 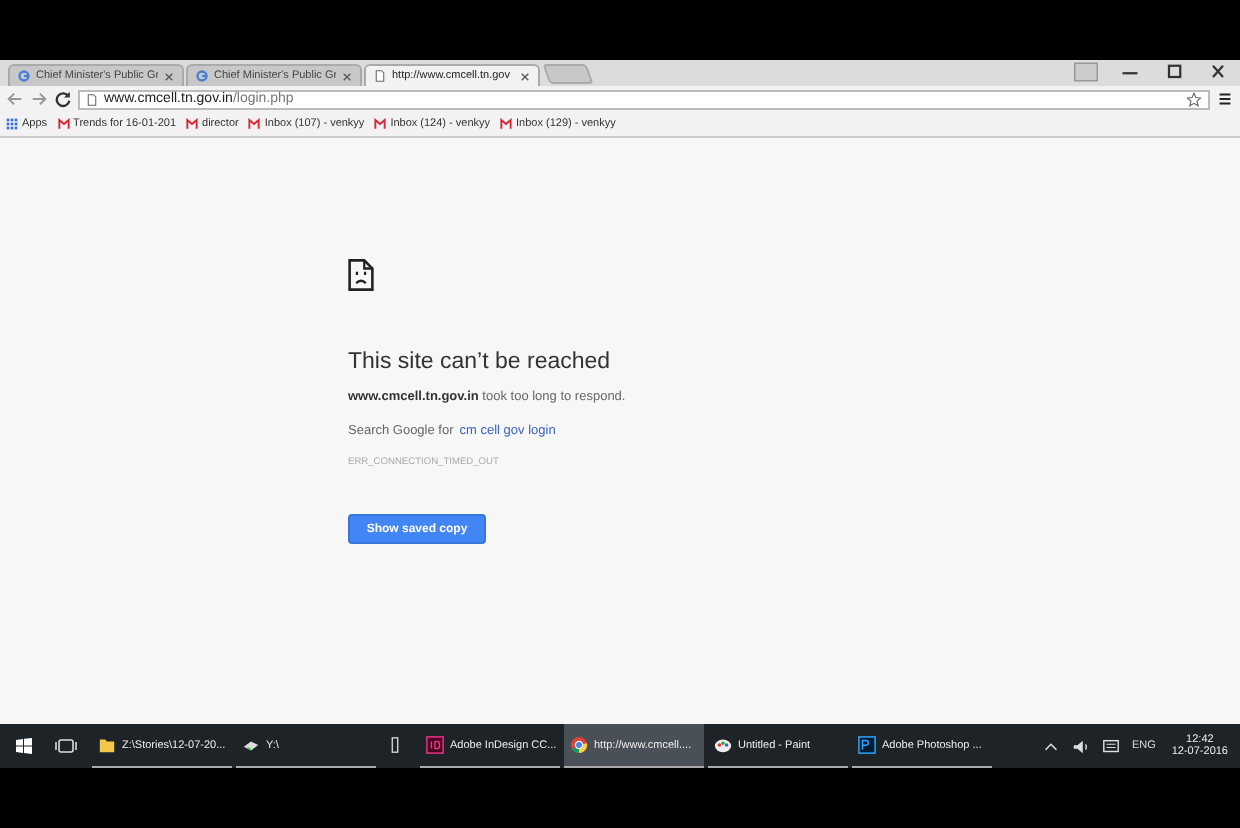 What do you see at coordinates (479, 362) in the screenshot?
I see `error-heading: This site can’t be reached` at bounding box center [479, 362].